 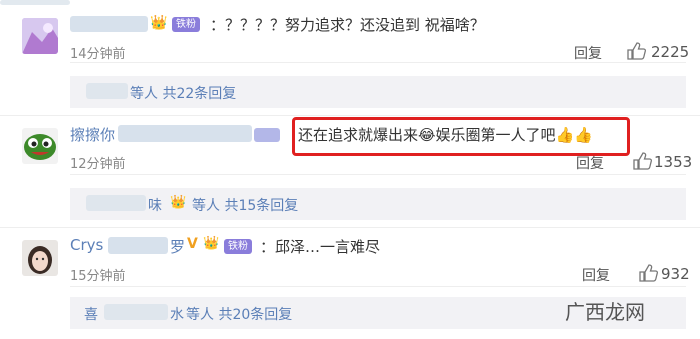 What do you see at coordinates (445, 135) in the screenshot?
I see `comment-text: 还在追求就爆出来😂娱乐圈第一人了吧👍👍` at bounding box center [445, 135].